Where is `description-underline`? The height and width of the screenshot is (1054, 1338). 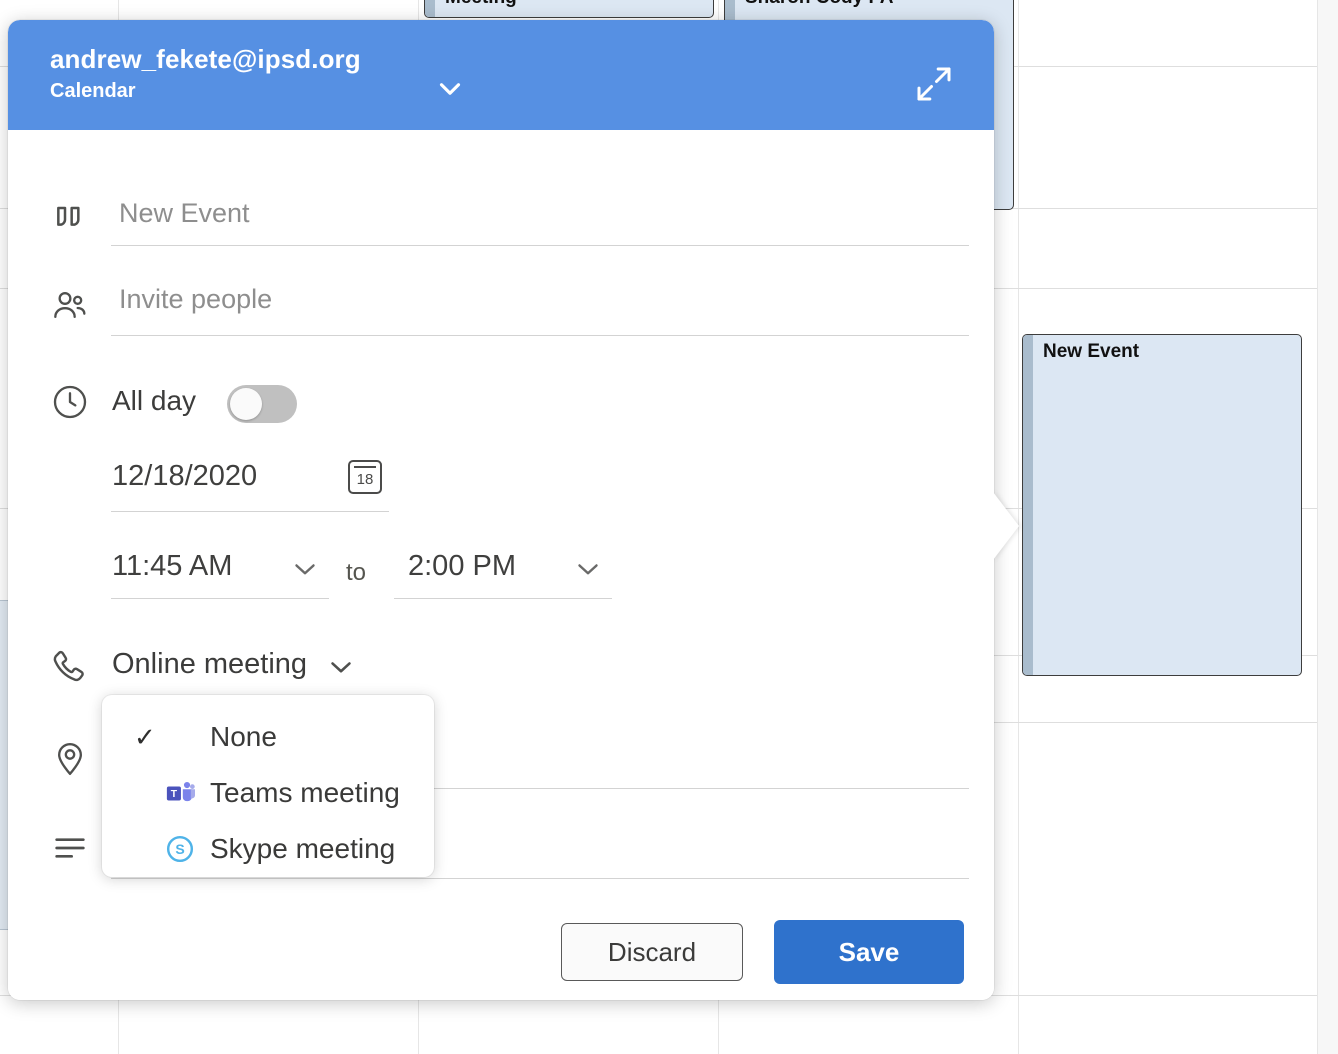 description-underline is located at coordinates (540, 878).